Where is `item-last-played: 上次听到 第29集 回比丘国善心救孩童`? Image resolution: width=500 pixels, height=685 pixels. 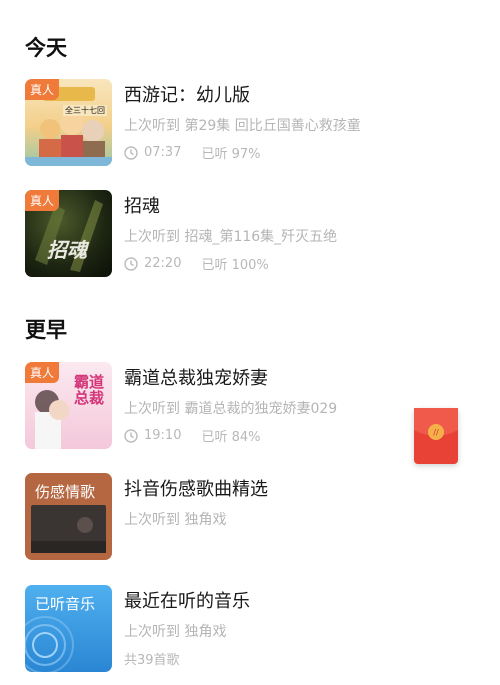
item-last-played: 上次听到 第29集 回比丘国善心救孩童 is located at coordinates (242, 126).